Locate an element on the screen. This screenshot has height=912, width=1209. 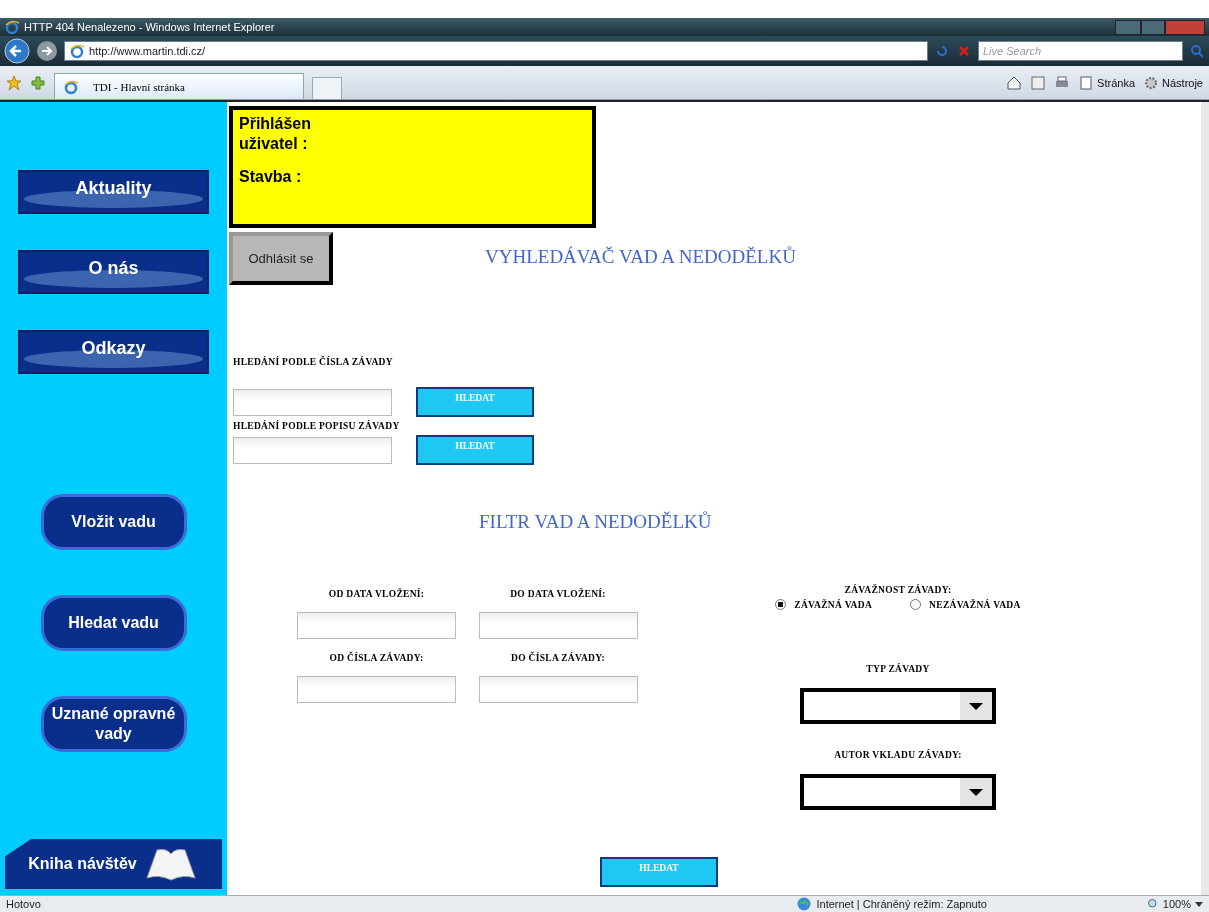
search-icon is located at coordinates (1197, 51).